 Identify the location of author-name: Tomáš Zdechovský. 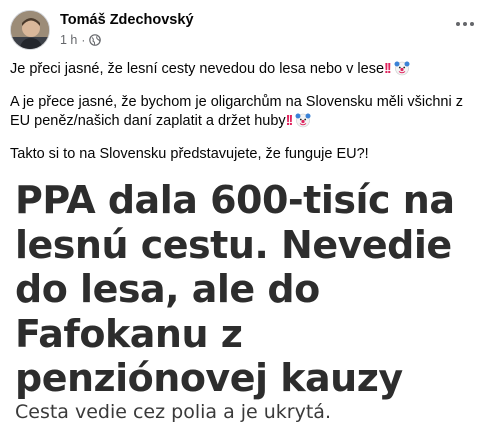
(127, 20).